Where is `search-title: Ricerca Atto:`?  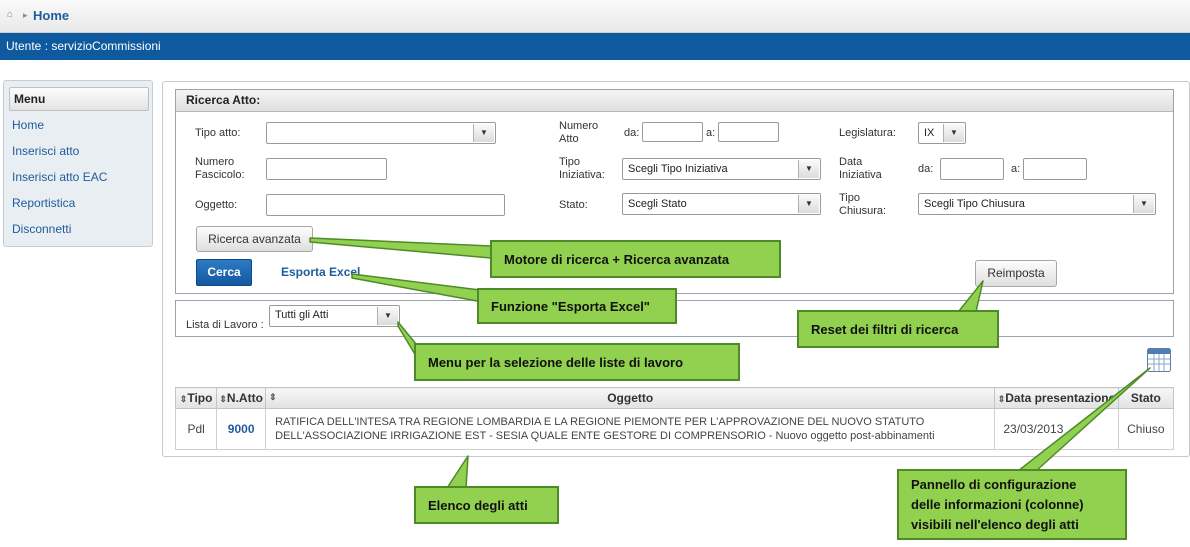 search-title: Ricerca Atto: is located at coordinates (223, 100).